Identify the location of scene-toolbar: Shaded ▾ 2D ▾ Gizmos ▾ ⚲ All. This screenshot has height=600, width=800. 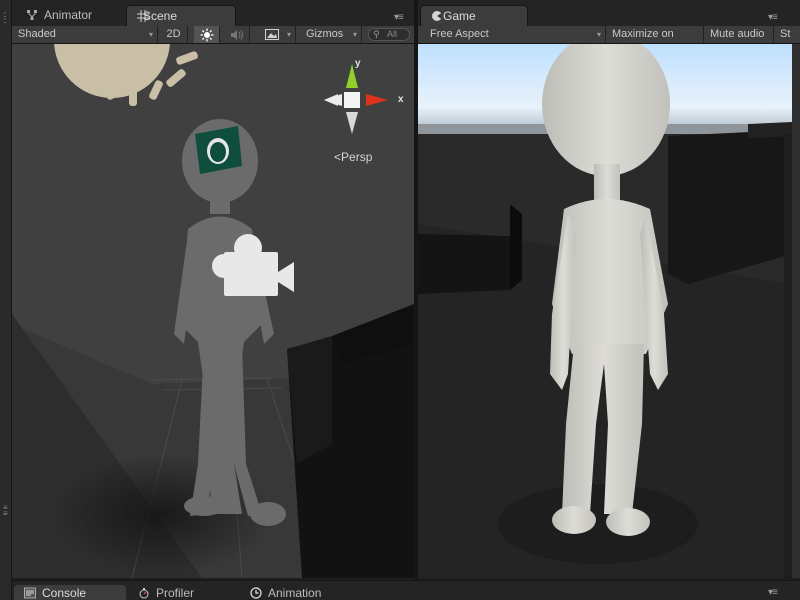
(213, 35).